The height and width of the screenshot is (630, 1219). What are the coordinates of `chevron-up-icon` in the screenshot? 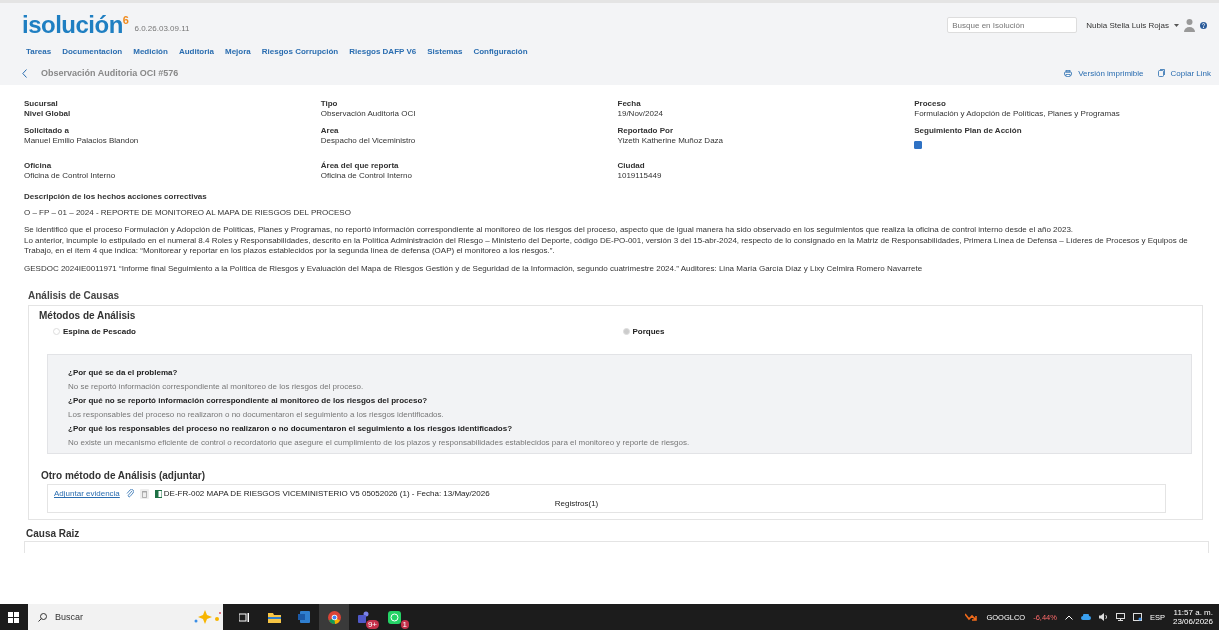 It's located at (1068, 617).